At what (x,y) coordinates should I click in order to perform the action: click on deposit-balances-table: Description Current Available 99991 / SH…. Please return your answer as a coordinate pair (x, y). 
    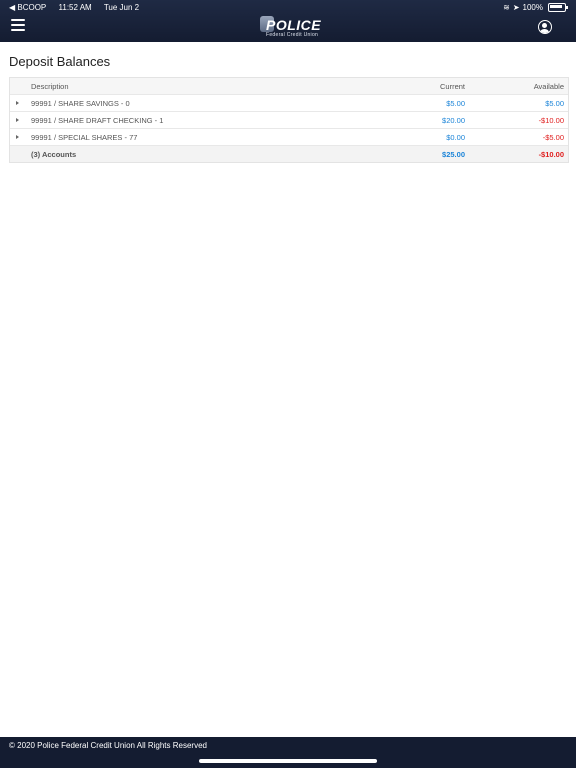
    Looking at the image, I should click on (289, 120).